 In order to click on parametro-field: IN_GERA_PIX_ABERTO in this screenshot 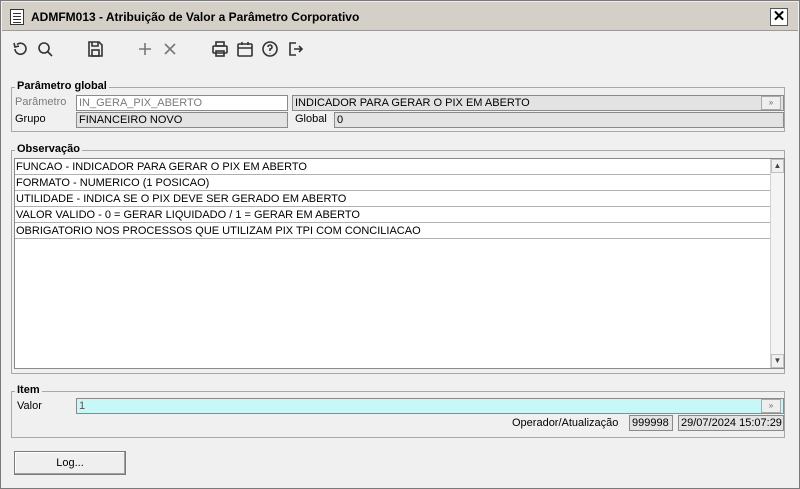, I will do `click(182, 103)`.